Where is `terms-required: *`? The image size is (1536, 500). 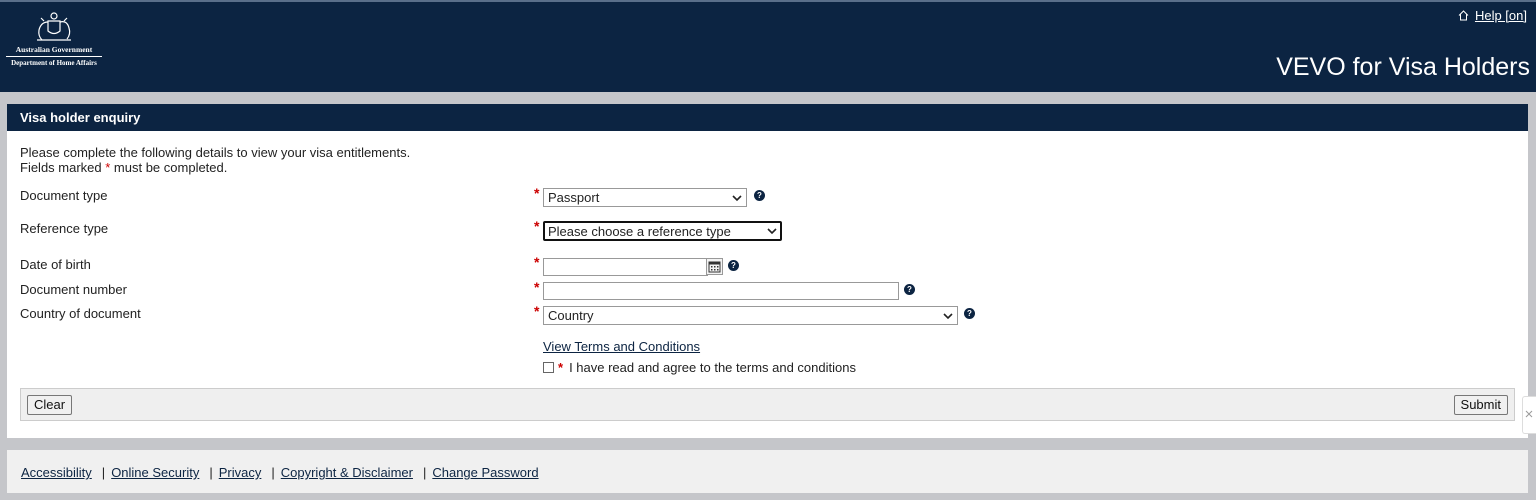
terms-required: * is located at coordinates (561, 367).